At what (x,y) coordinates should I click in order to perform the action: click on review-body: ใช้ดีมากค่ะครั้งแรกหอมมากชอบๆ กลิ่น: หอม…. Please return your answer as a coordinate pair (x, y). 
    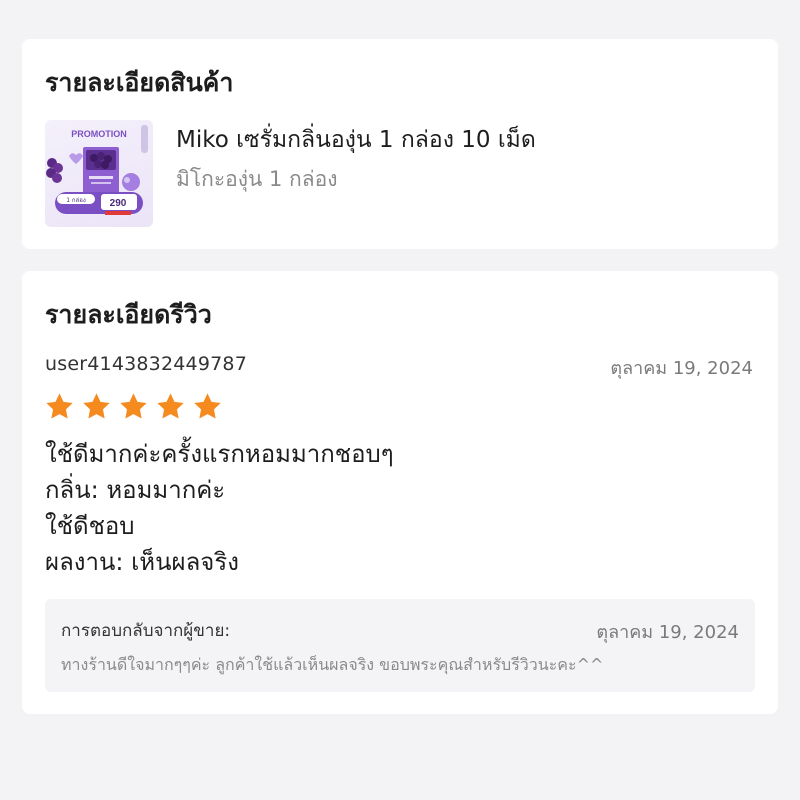
    Looking at the image, I should click on (219, 508).